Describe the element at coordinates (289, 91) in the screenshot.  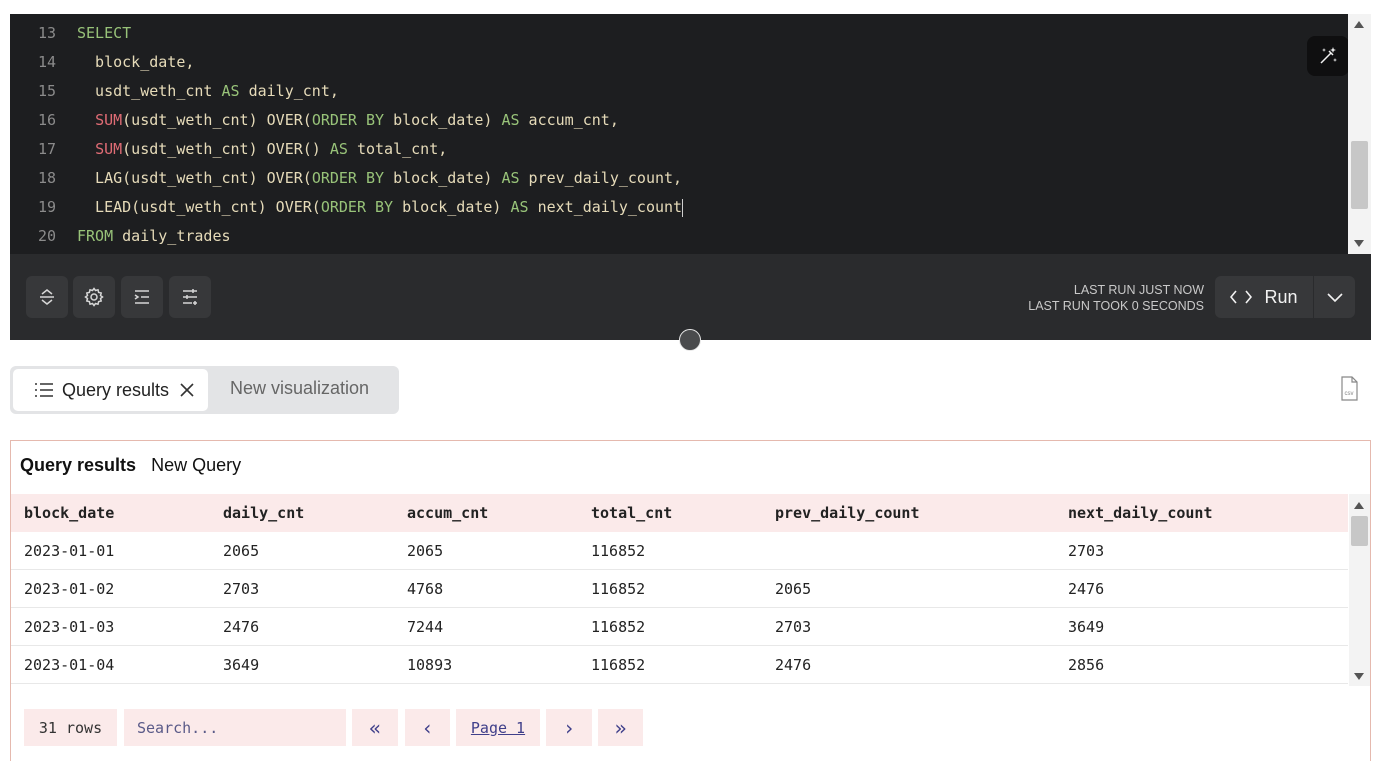
I see `code-token: daily_cnt,` at that location.